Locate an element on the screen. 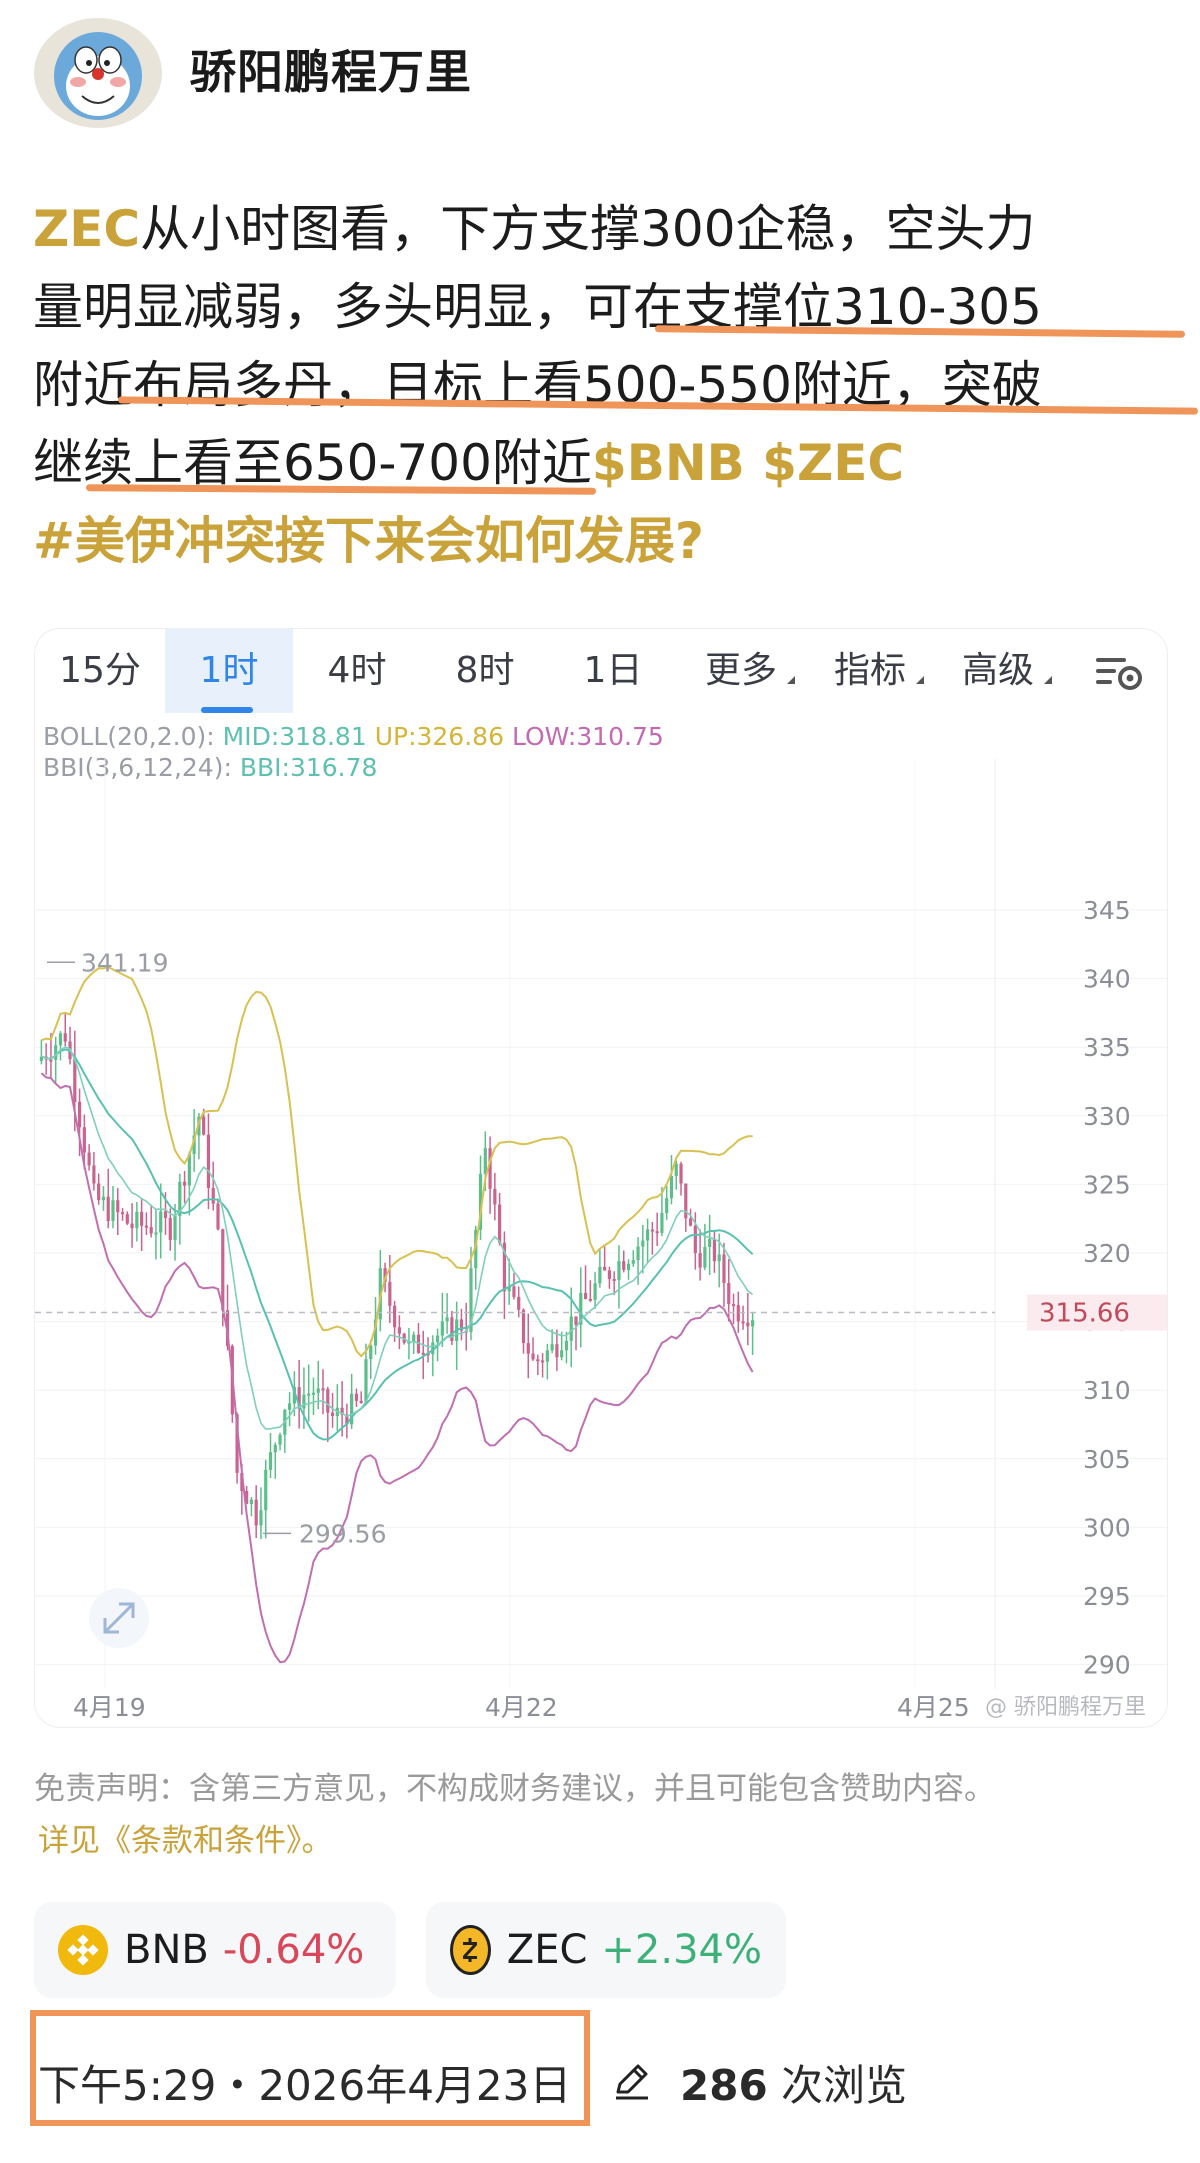  ticker-change: +2.34% is located at coordinates (681, 1950).